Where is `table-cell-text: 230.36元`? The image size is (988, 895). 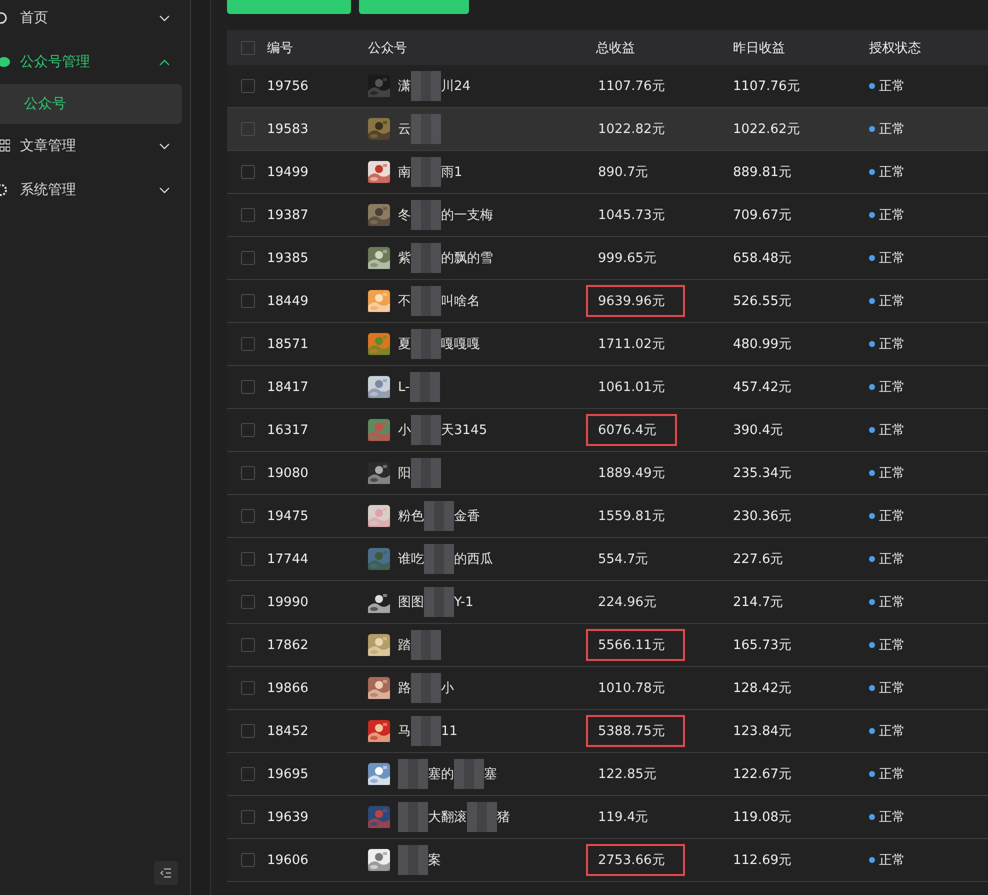
table-cell-text: 230.36元 is located at coordinates (762, 516).